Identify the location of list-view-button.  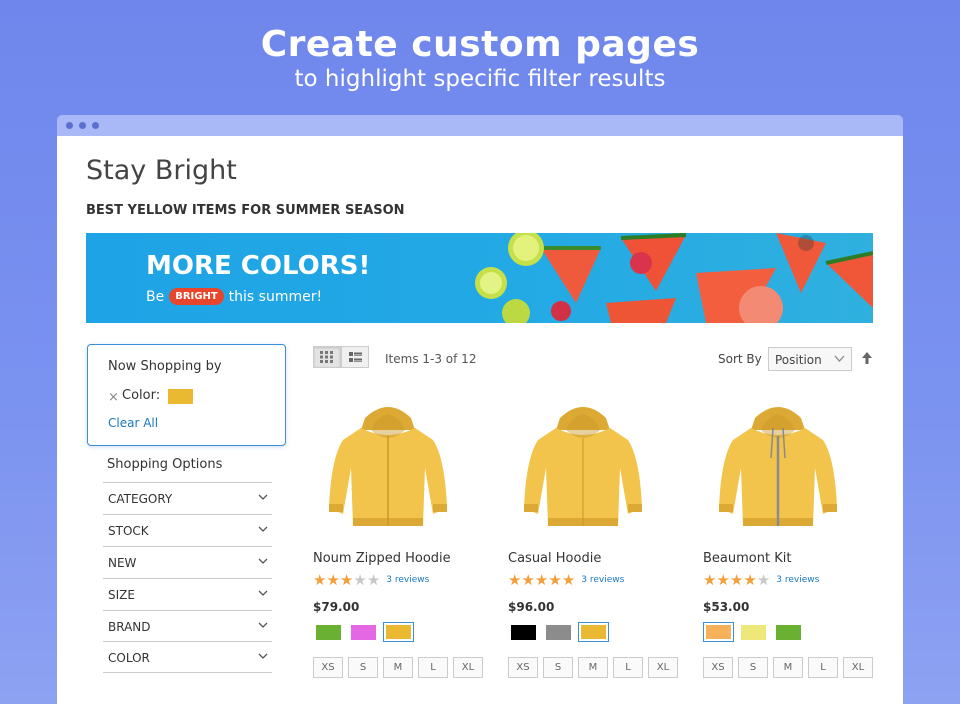
(355, 357).